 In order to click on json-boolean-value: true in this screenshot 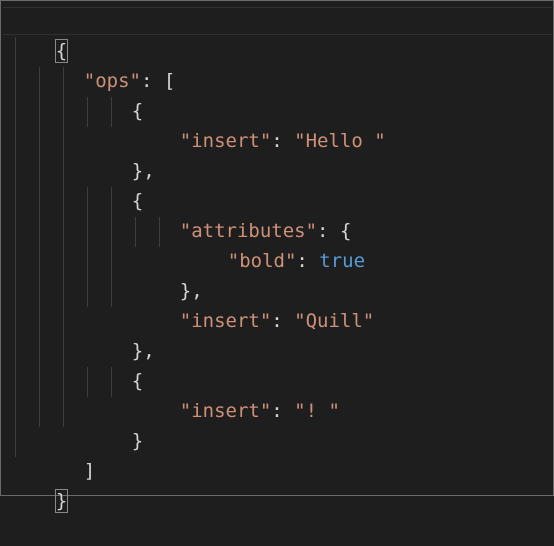, I will do `click(342, 261)`.